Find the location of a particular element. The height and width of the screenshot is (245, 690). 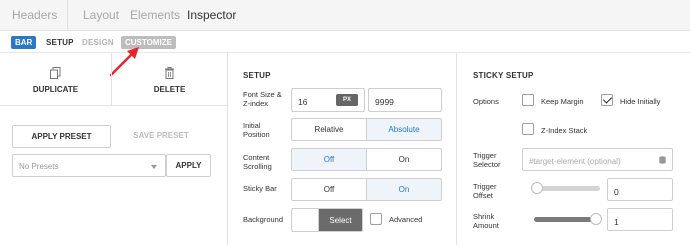

trigger-offset-slider is located at coordinates (565, 188).